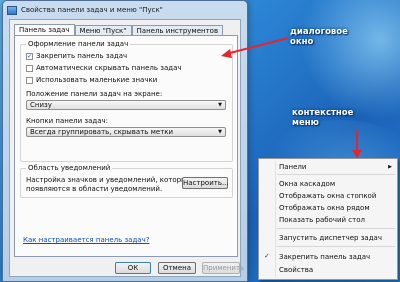 The height and width of the screenshot is (282, 400). I want to click on menu-item-stacked: Отображать окна стопкой, so click(327, 196).